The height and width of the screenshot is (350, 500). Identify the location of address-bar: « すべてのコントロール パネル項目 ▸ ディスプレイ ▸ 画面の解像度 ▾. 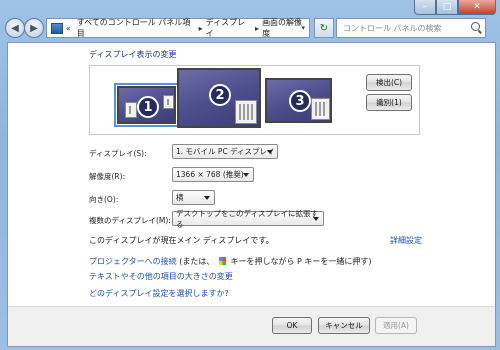
(178, 28).